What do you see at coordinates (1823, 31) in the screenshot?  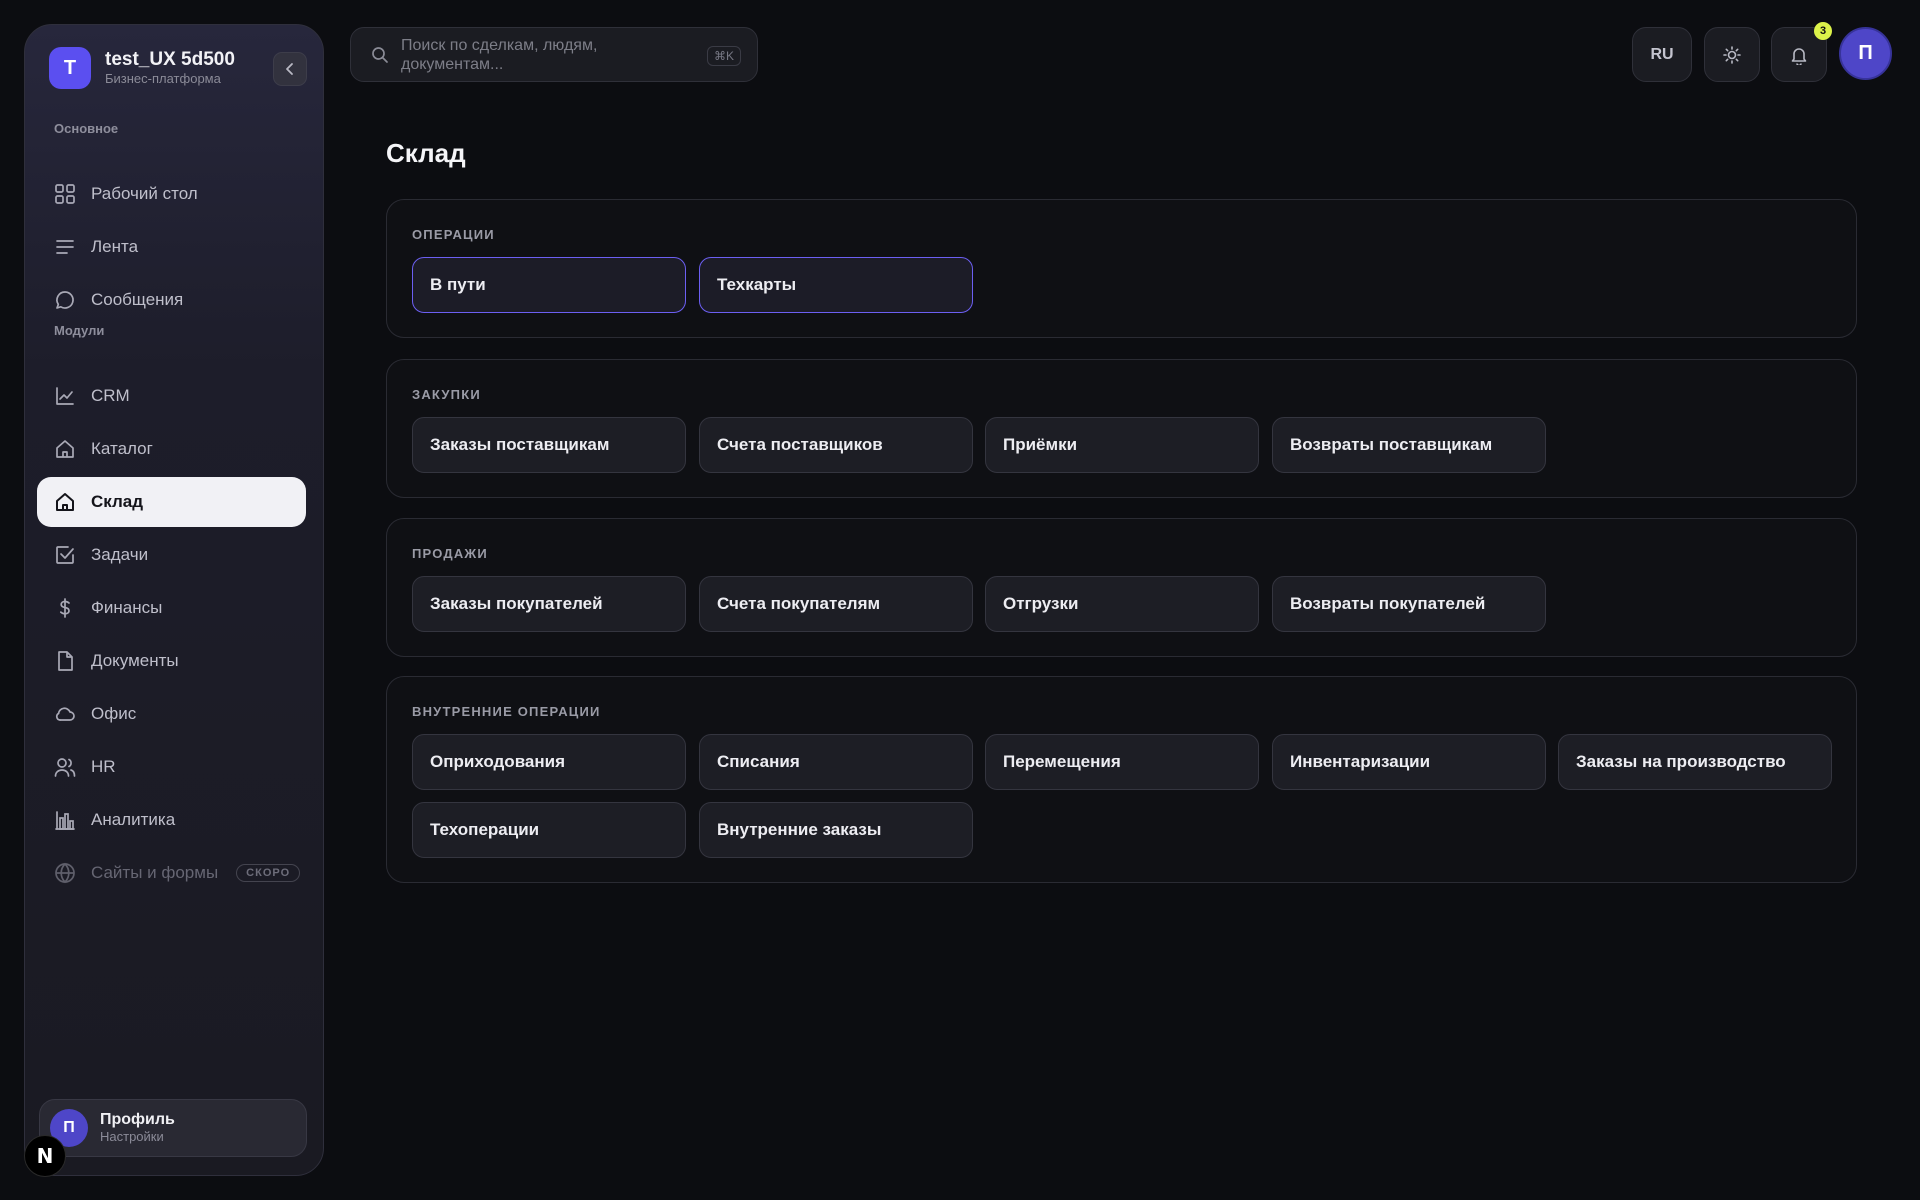 I see `notification-count-badge: 3` at bounding box center [1823, 31].